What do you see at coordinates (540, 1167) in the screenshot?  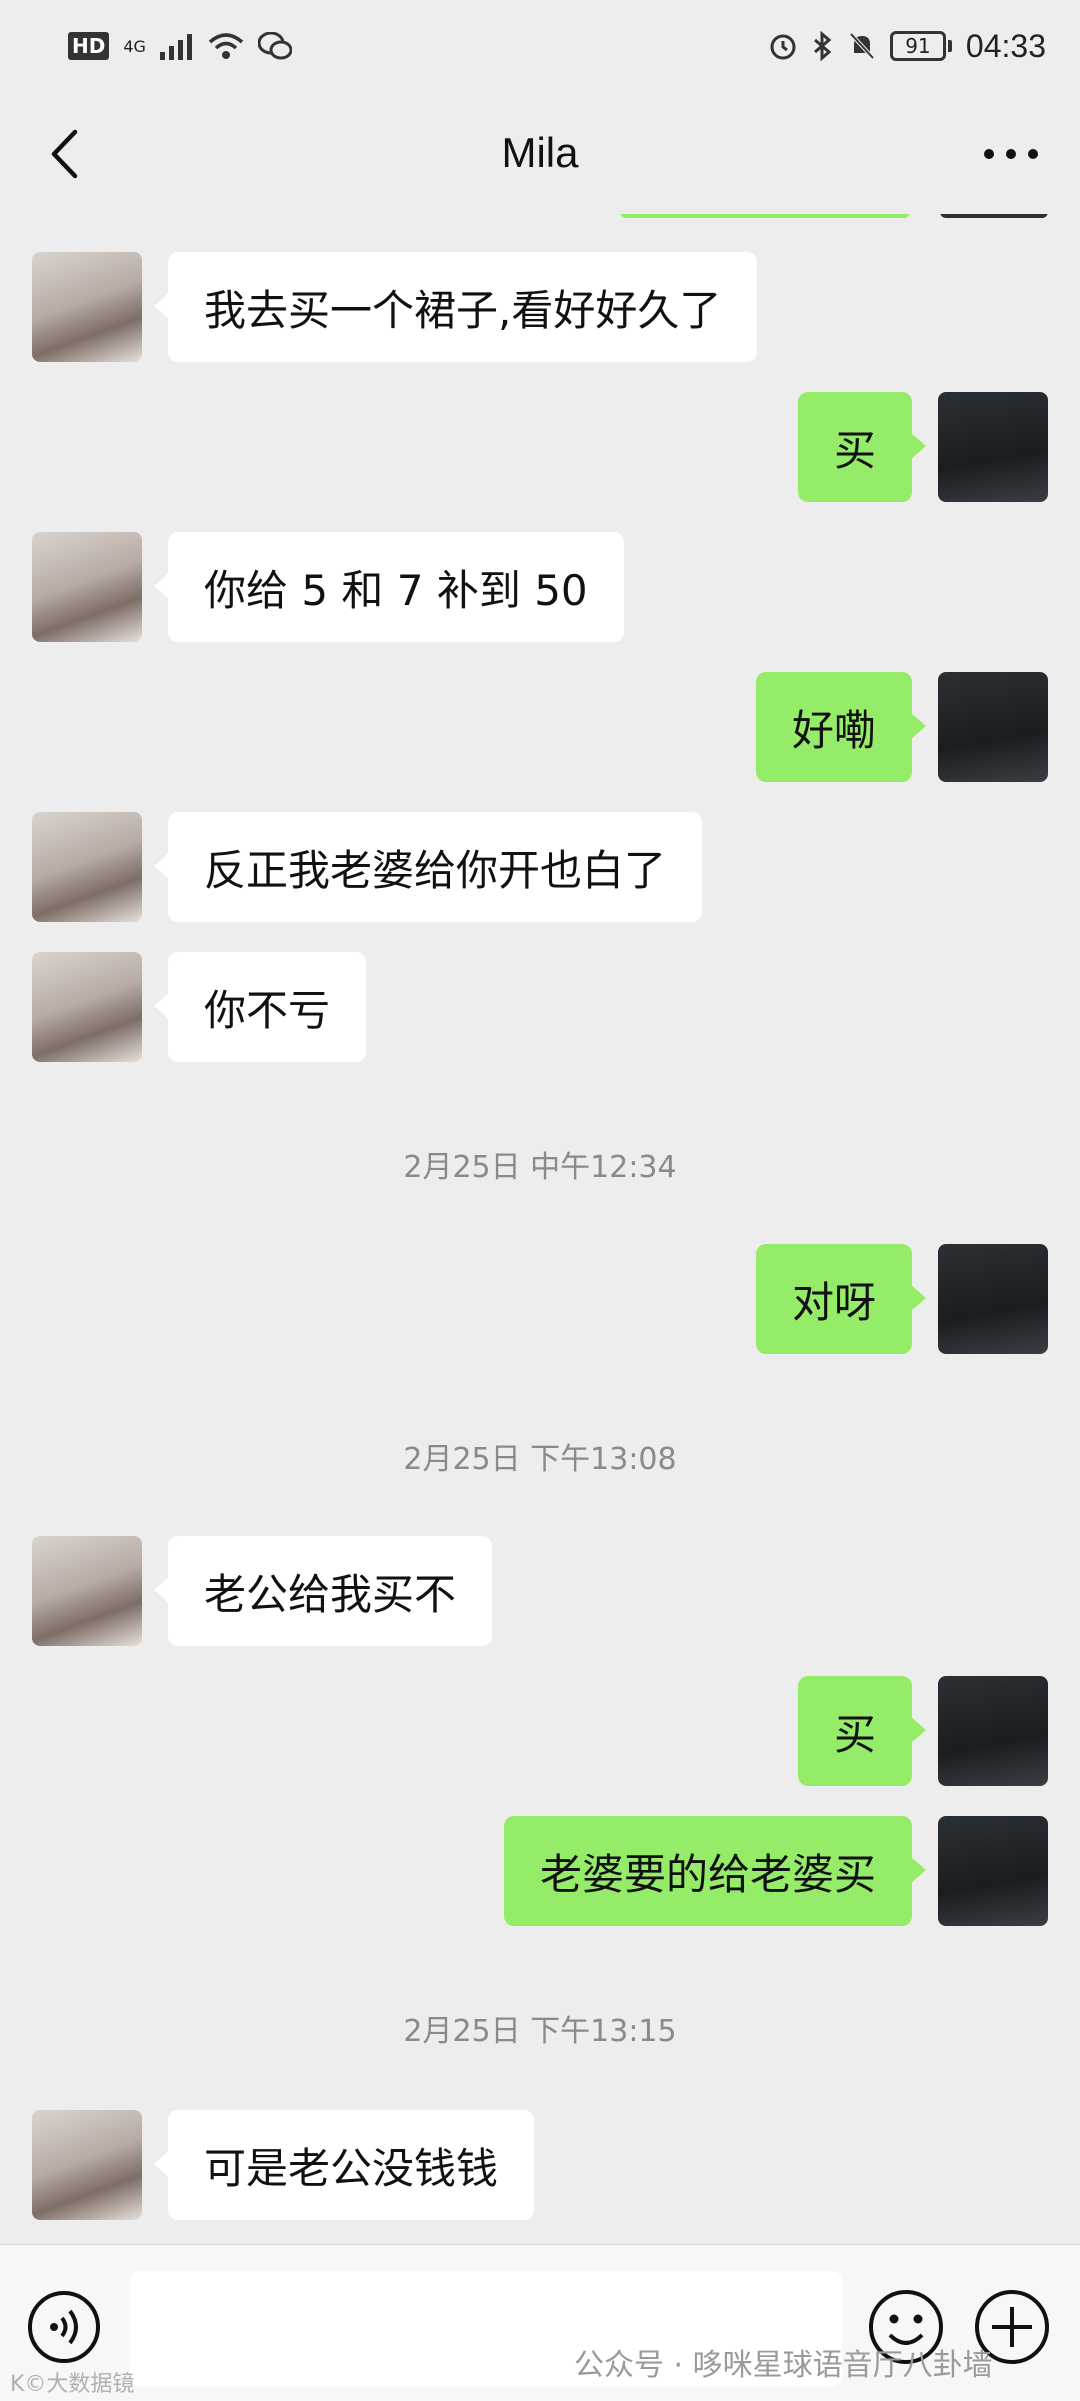 I see `timestamp: 2月25日 中午12:34` at bounding box center [540, 1167].